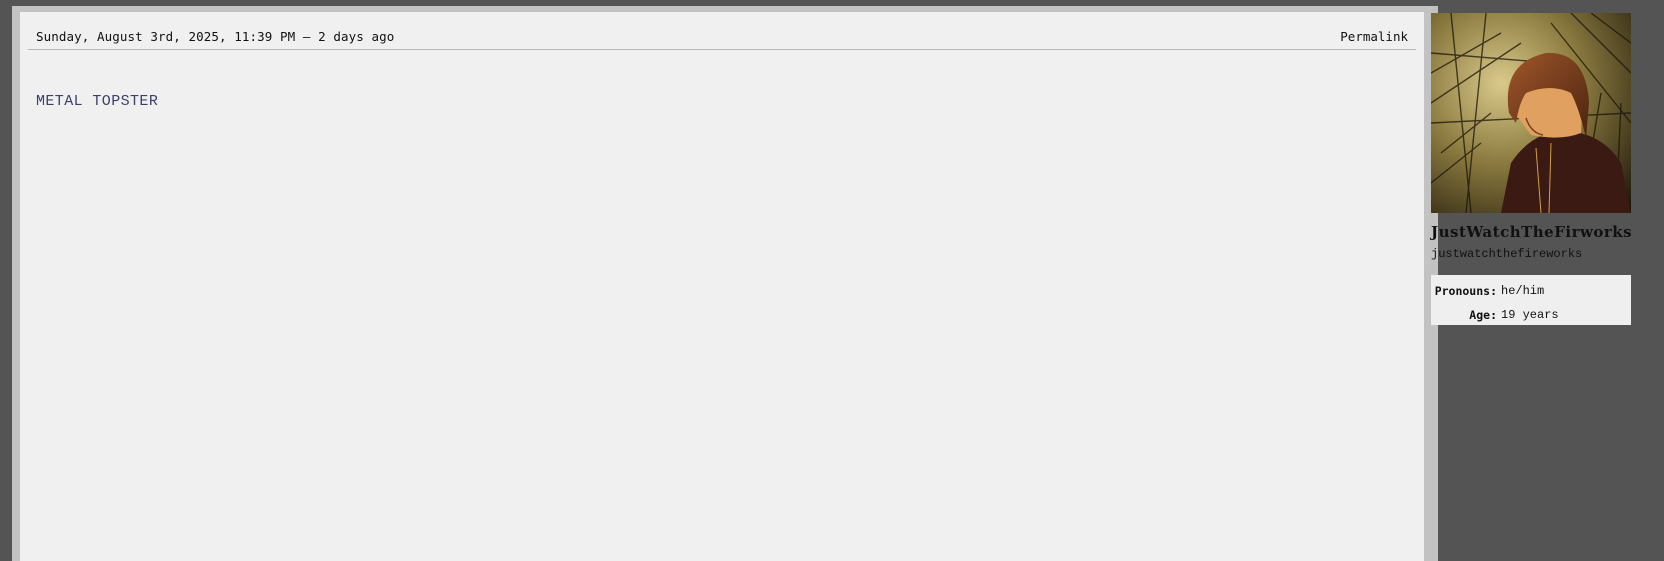  I want to click on info-row-pronouns: Pronouns: he/him, so click(1531, 291).